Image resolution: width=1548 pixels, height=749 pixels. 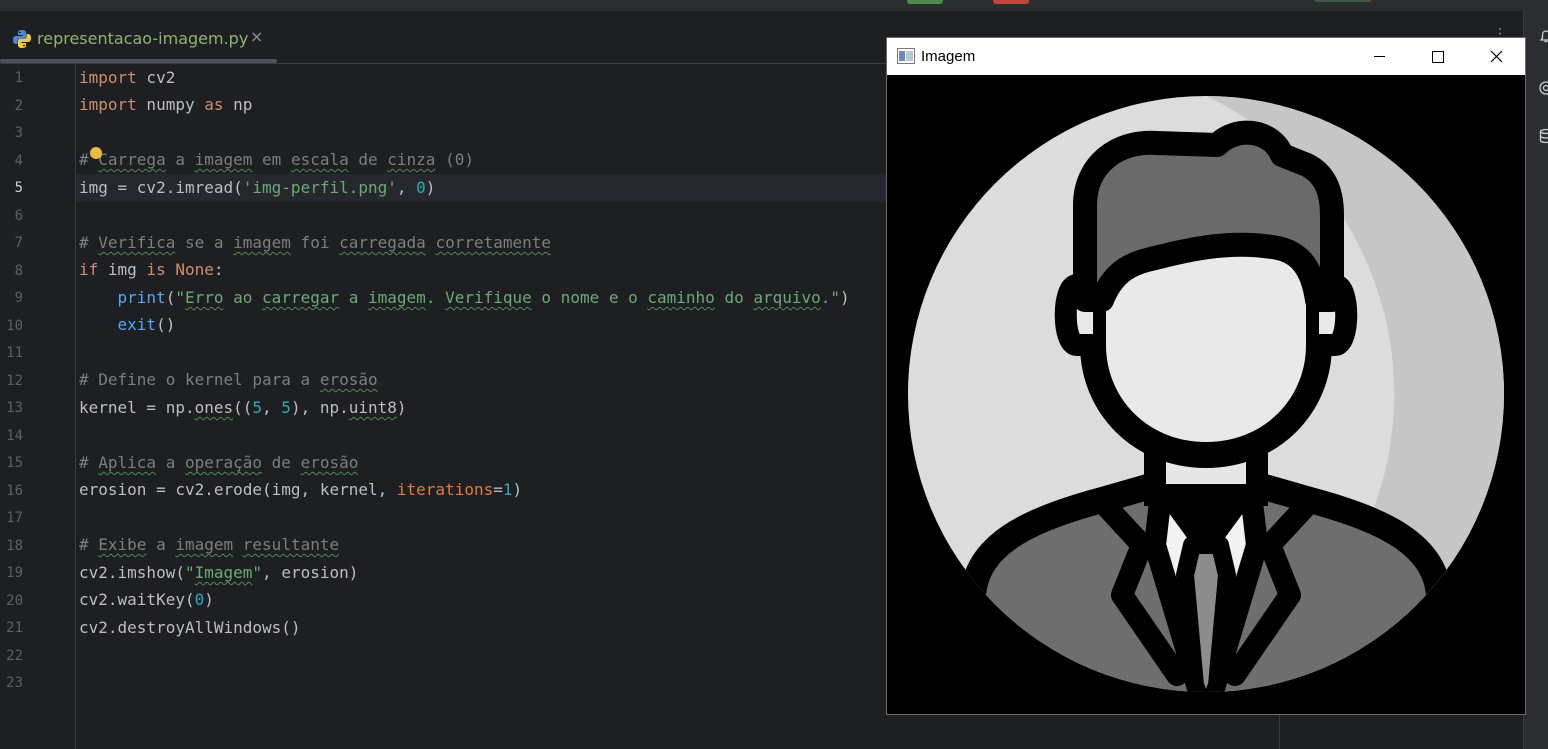 I want to click on window-title: Imagem, so click(x=948, y=56).